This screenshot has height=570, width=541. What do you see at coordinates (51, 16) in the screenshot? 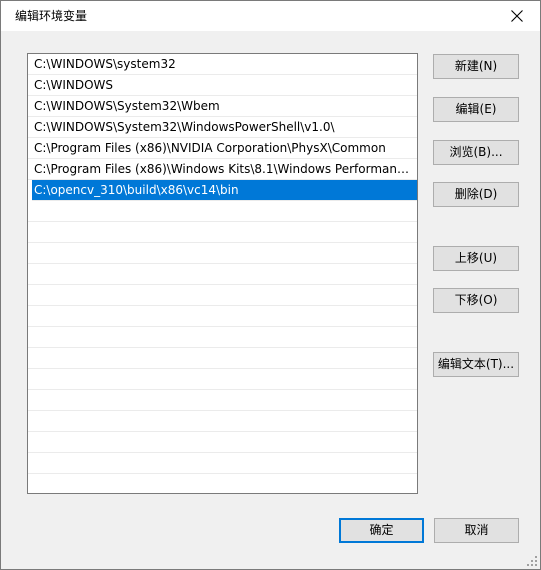
I see `dialog-title: 编辑环境变量` at bounding box center [51, 16].